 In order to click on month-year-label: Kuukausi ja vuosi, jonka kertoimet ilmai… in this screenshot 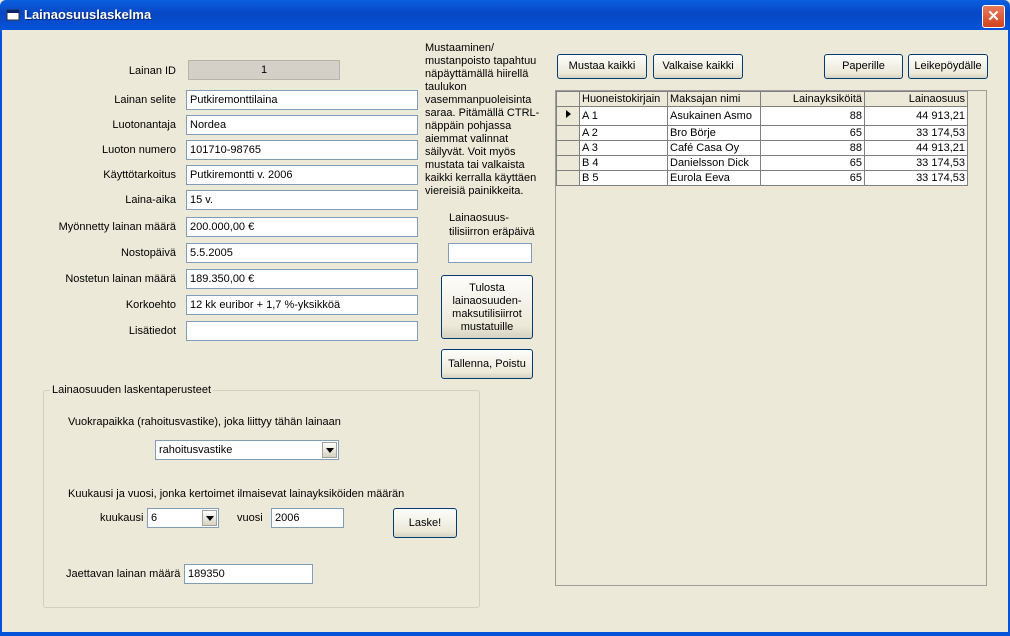, I will do `click(236, 494)`.